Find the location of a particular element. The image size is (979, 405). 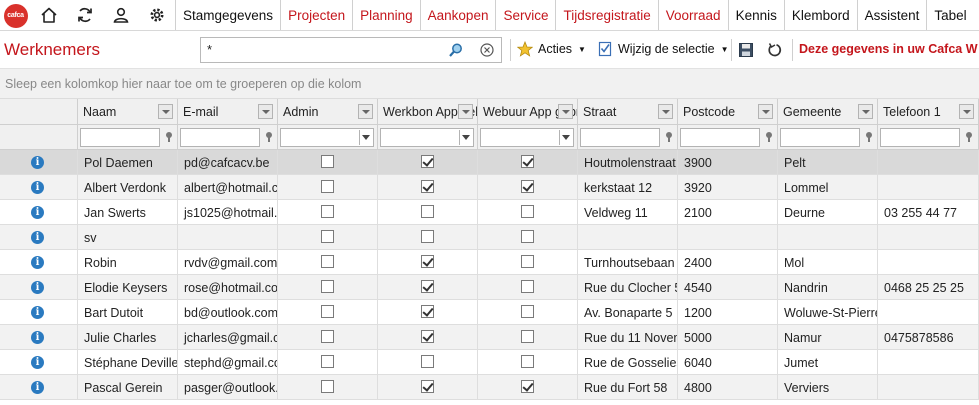

cell-naam: Elodie Keysers is located at coordinates (128, 287).